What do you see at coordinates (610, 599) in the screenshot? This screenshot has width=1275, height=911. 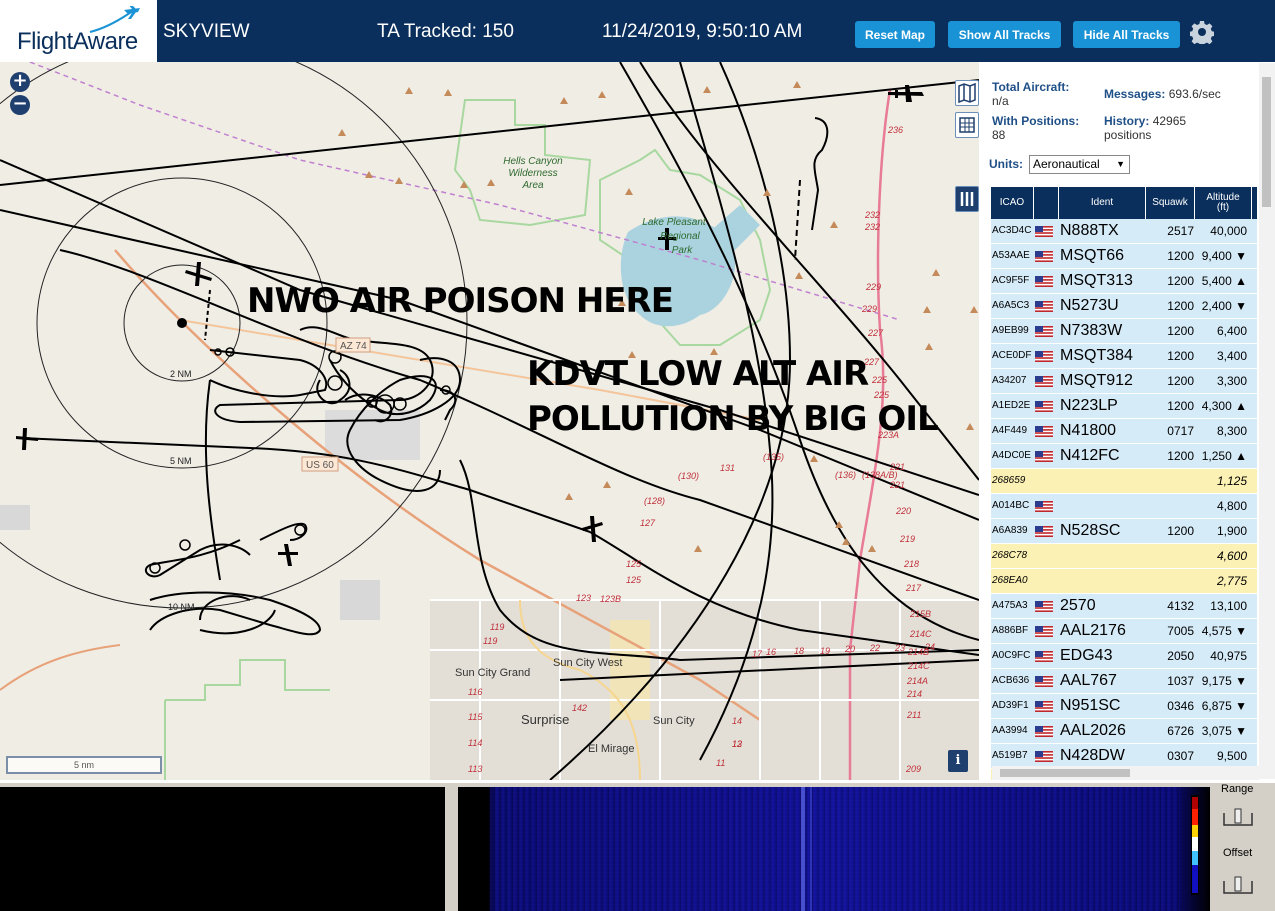 I see `svg-text: 123B` at bounding box center [610, 599].